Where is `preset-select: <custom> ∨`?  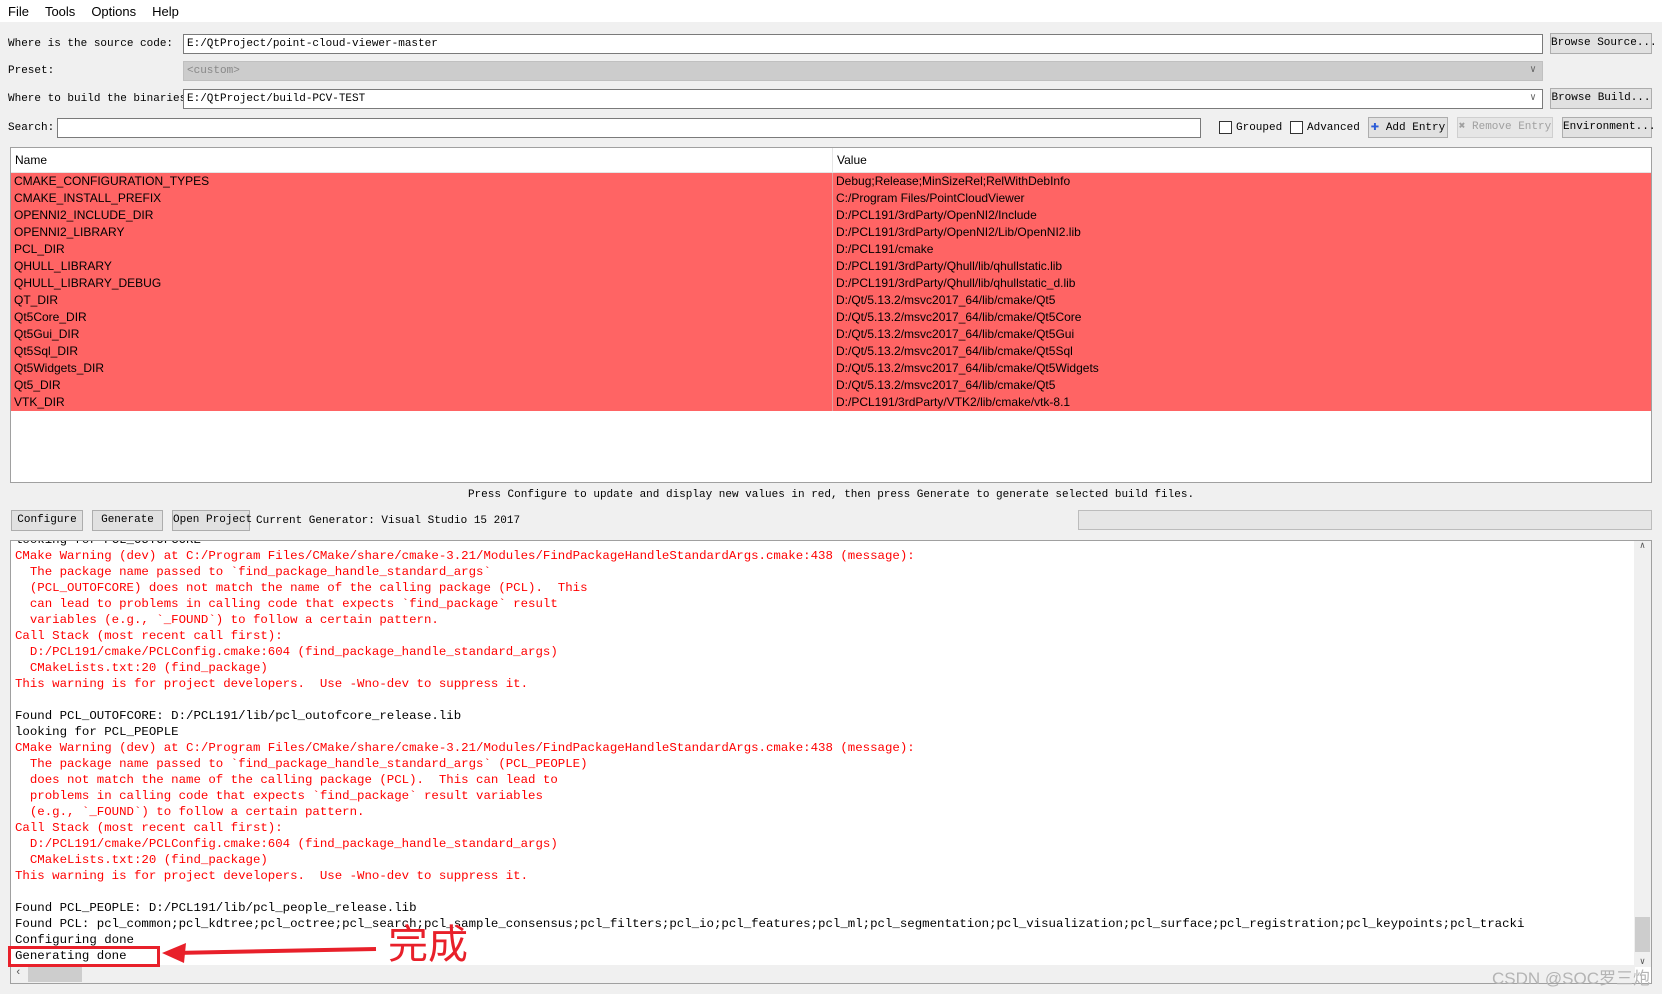 preset-select: <custom> ∨ is located at coordinates (863, 71).